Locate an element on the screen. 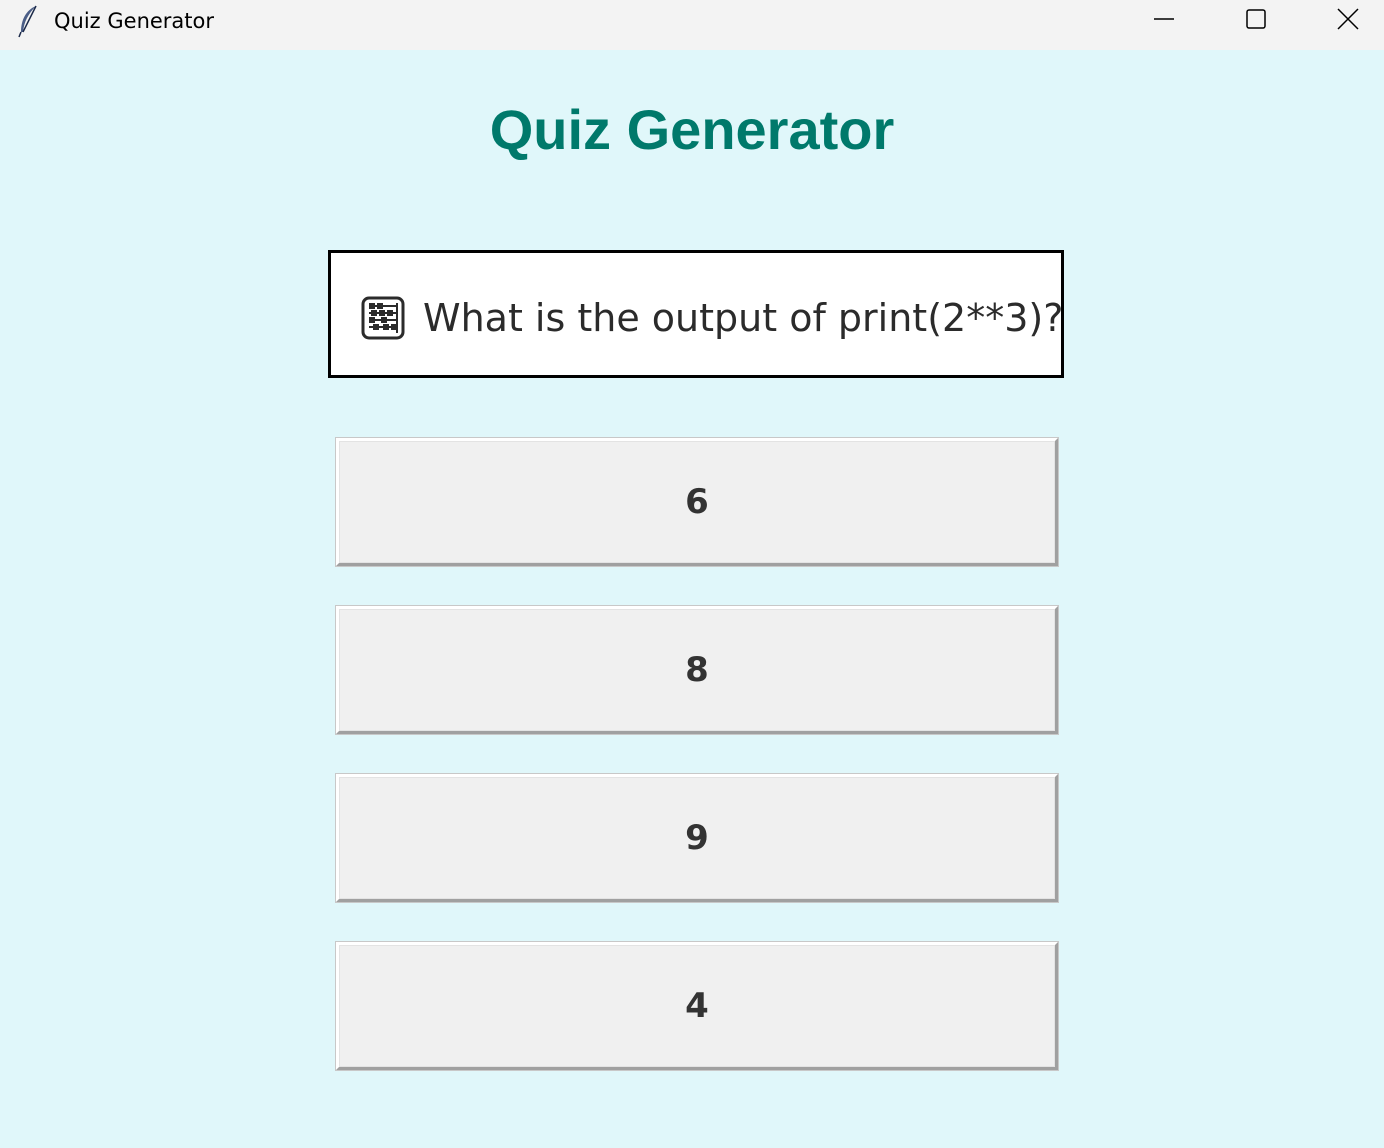  close-button is located at coordinates (1343, 19).